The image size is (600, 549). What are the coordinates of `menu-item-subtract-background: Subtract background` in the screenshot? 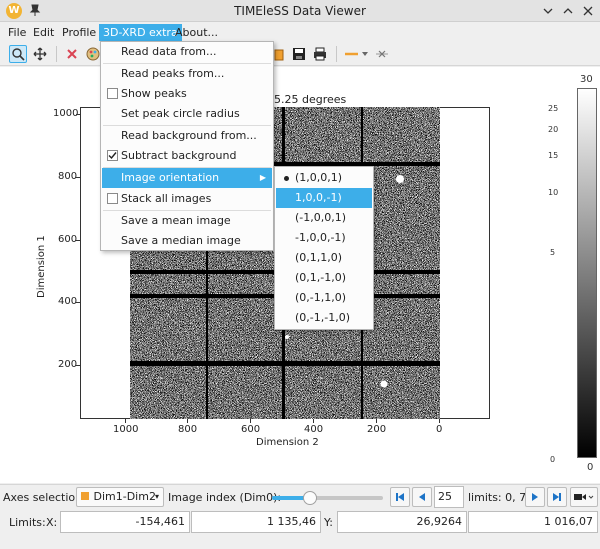 It's located at (187, 156).